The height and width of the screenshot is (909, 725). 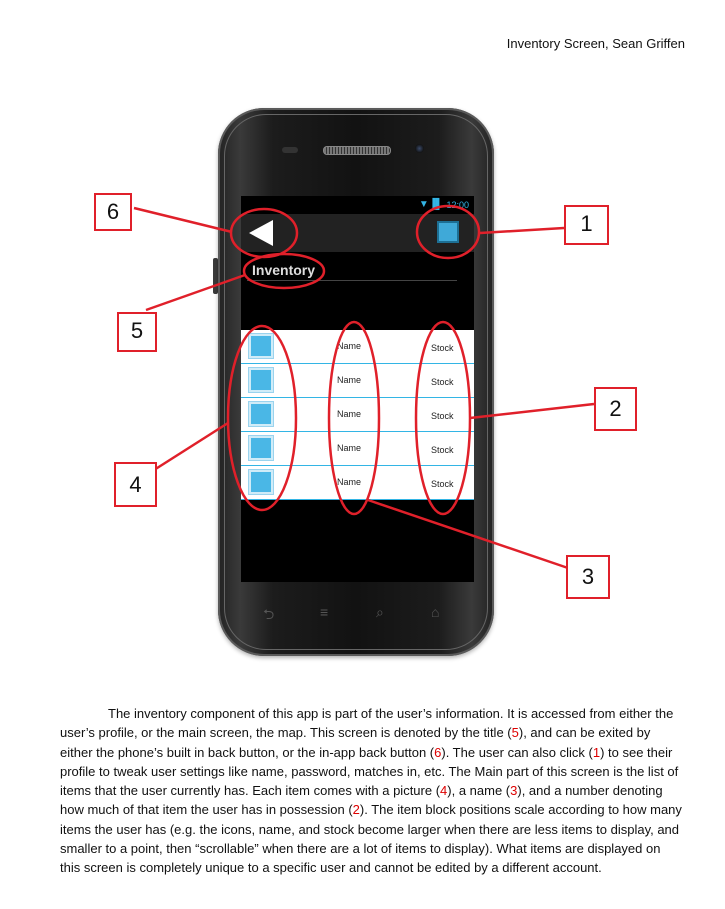 What do you see at coordinates (356, 810) in the screenshot?
I see `ref-2: 2` at bounding box center [356, 810].